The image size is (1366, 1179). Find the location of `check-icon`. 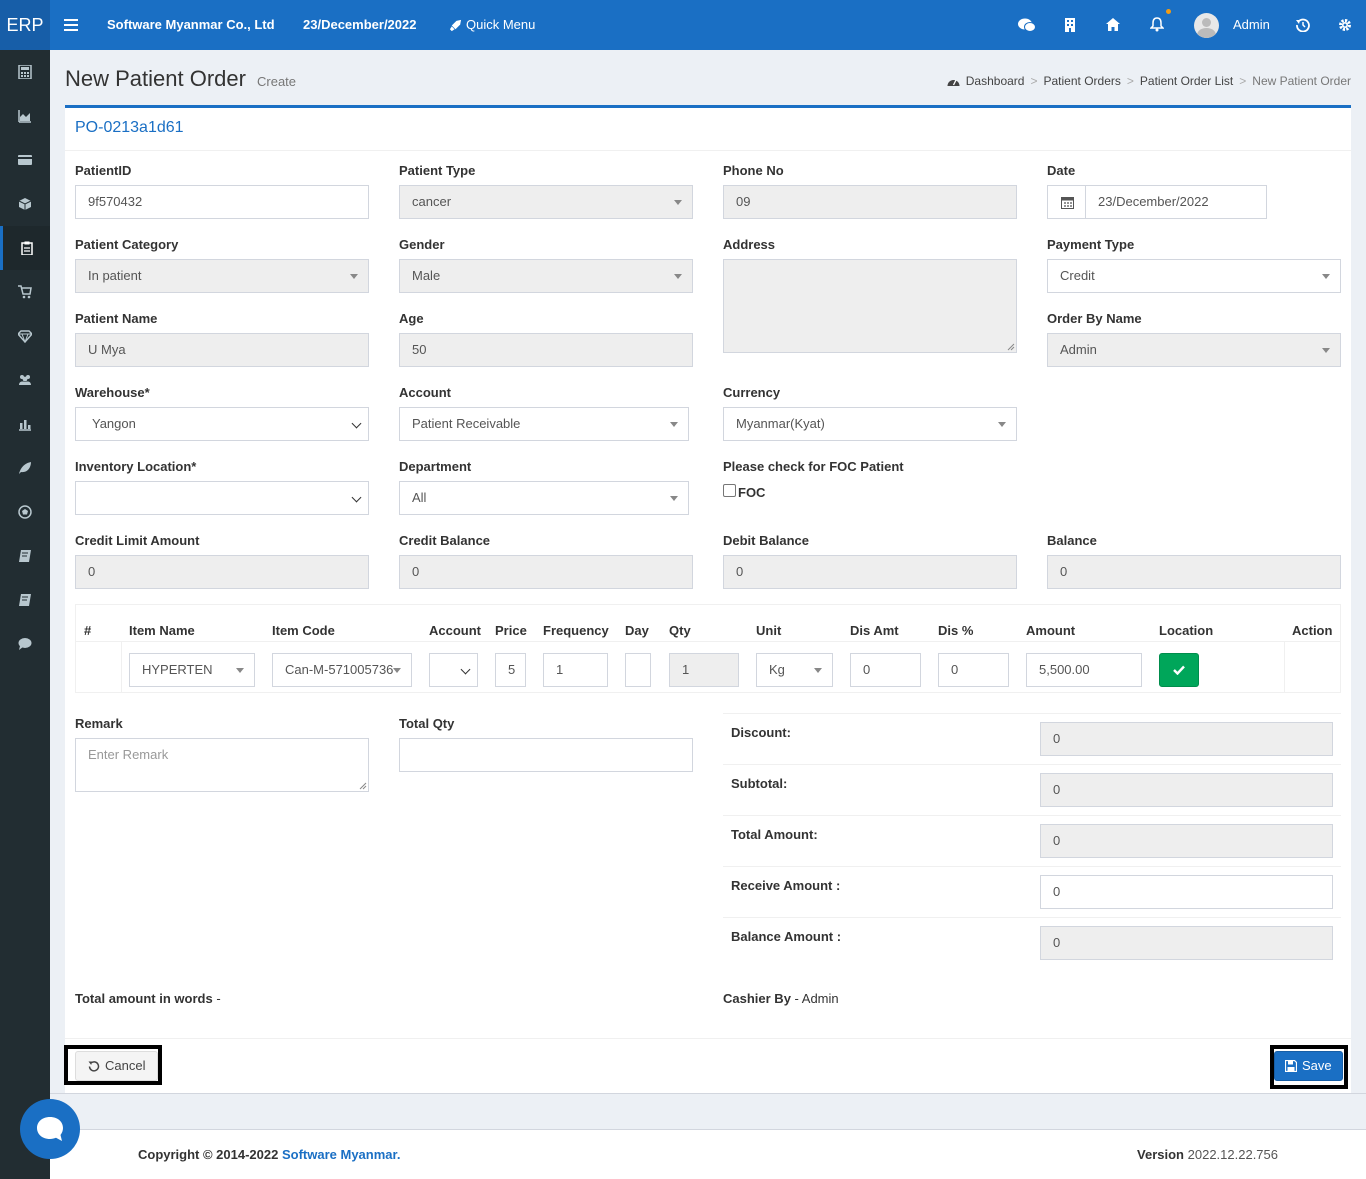

check-icon is located at coordinates (1179, 670).